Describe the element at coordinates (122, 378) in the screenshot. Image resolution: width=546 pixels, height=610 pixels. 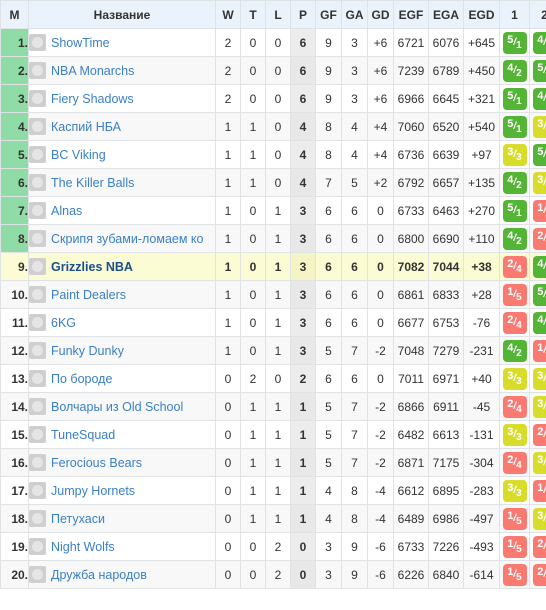
I see `team-cell: По бороде` at that location.